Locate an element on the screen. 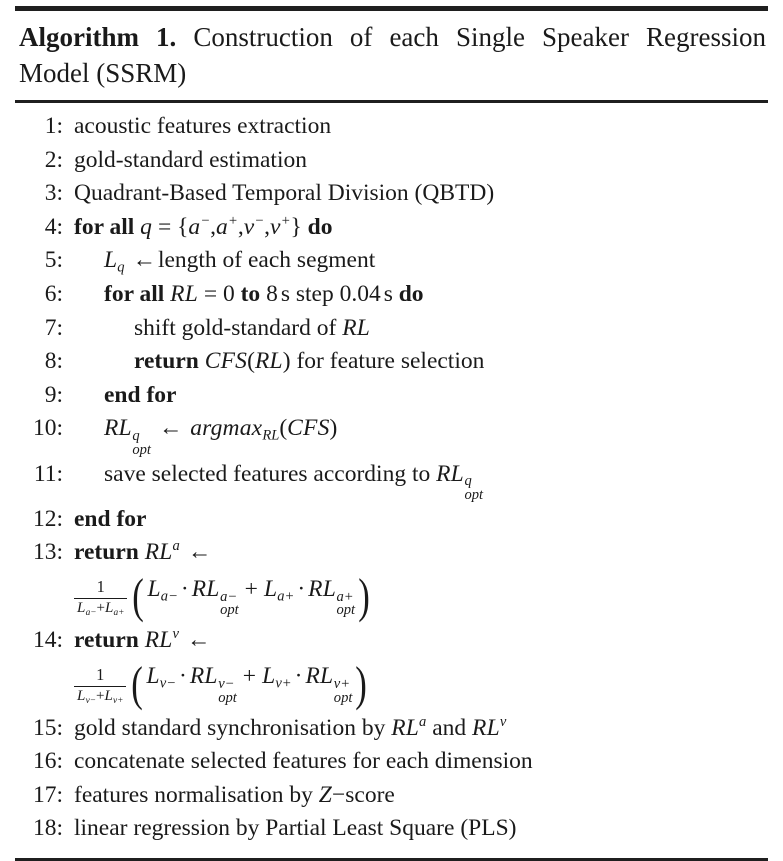 Image resolution: width=783 pixels, height=861 pixels. score-suffix: −score is located at coordinates (363, 794).